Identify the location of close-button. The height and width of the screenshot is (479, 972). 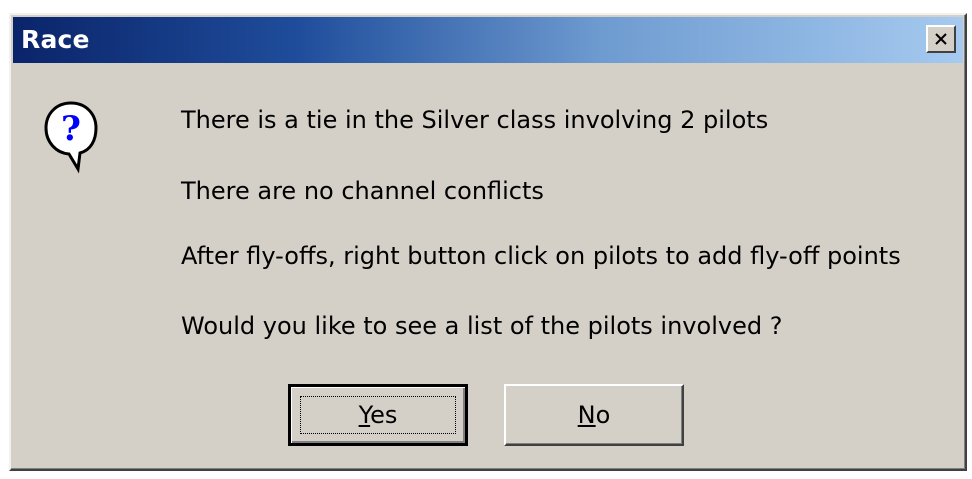
(941, 39).